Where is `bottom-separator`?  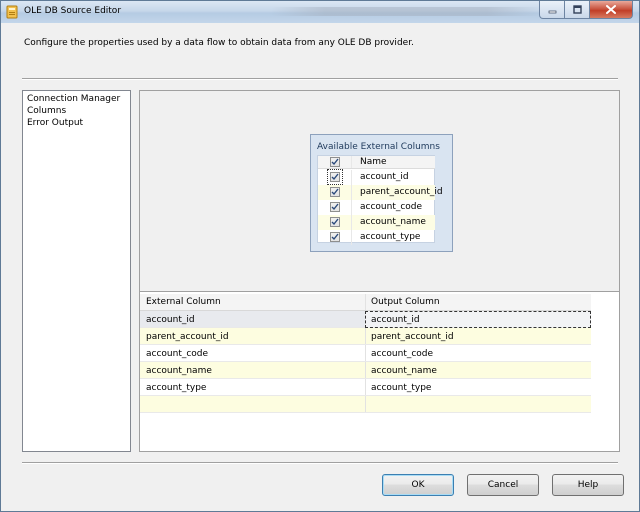 bottom-separator is located at coordinates (320, 463).